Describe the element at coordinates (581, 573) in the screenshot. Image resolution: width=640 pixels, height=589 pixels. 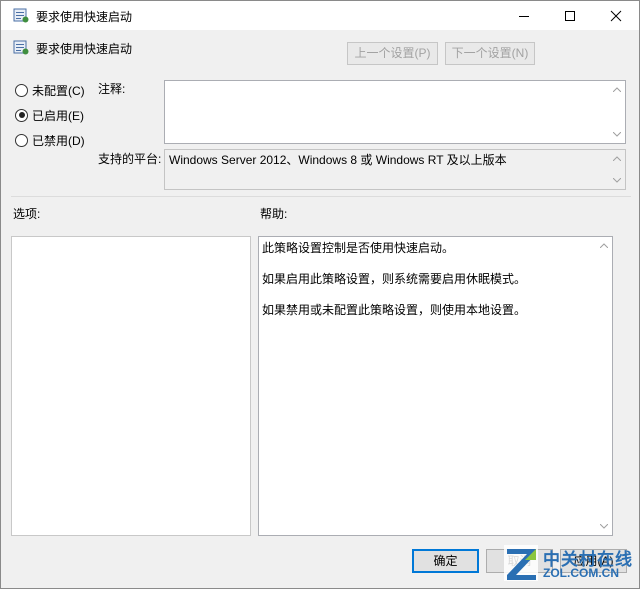
I see `watermark-domain: ZOL.COM.CN` at that location.